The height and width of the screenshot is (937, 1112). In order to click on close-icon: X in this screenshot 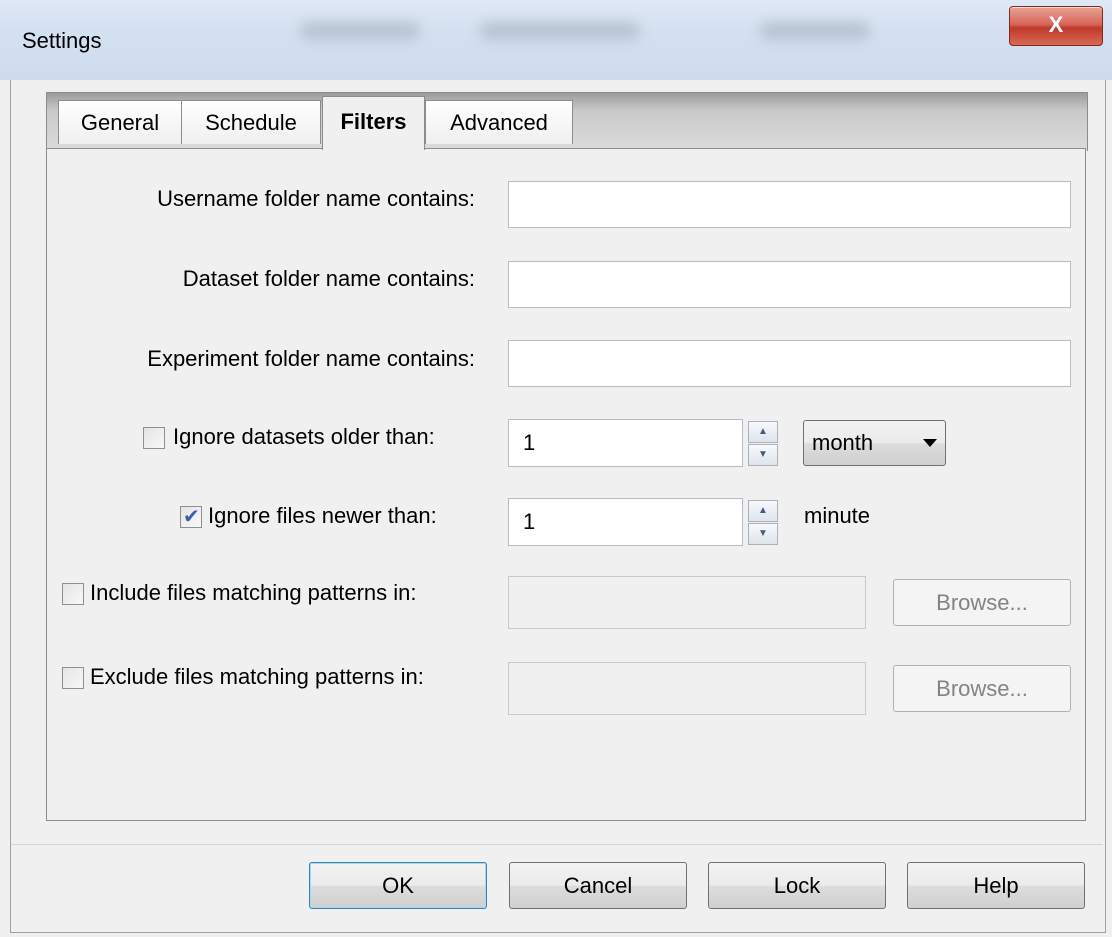, I will do `click(1056, 24)`.